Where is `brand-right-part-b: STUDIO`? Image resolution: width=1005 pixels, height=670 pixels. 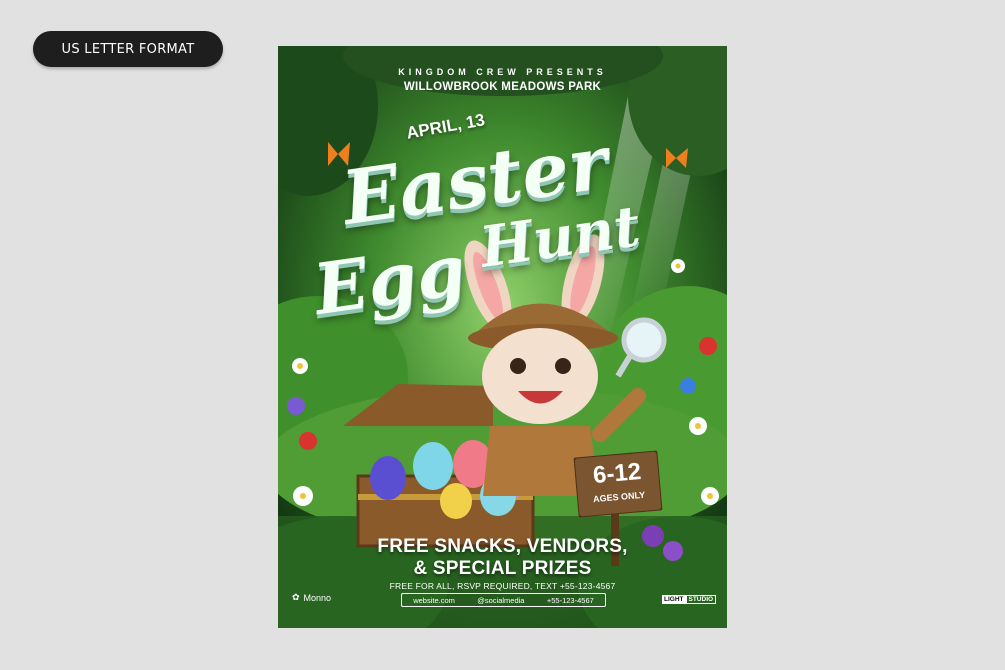
brand-right-part-b: STUDIO is located at coordinates (701, 599).